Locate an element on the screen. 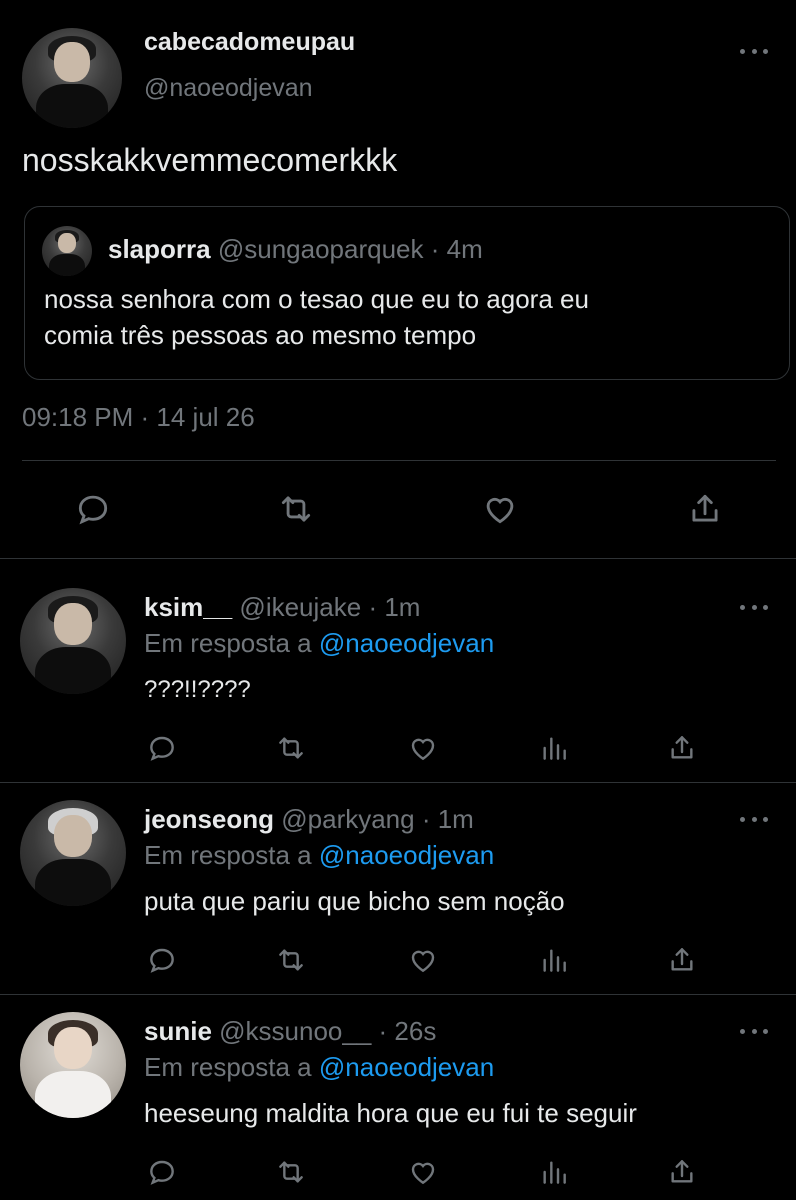  main-share-icon is located at coordinates (705, 509).